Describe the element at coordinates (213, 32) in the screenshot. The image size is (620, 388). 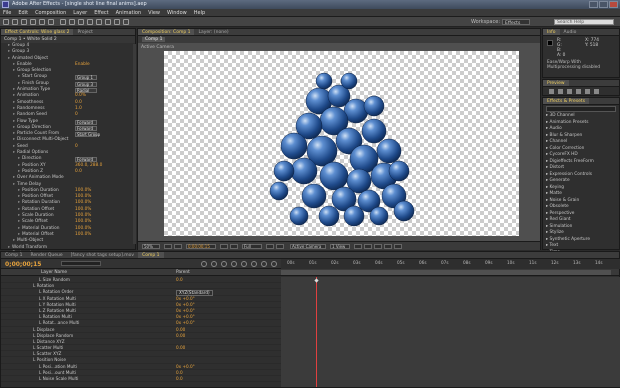
I see `tab-layer: Layer: (none)` at that location.